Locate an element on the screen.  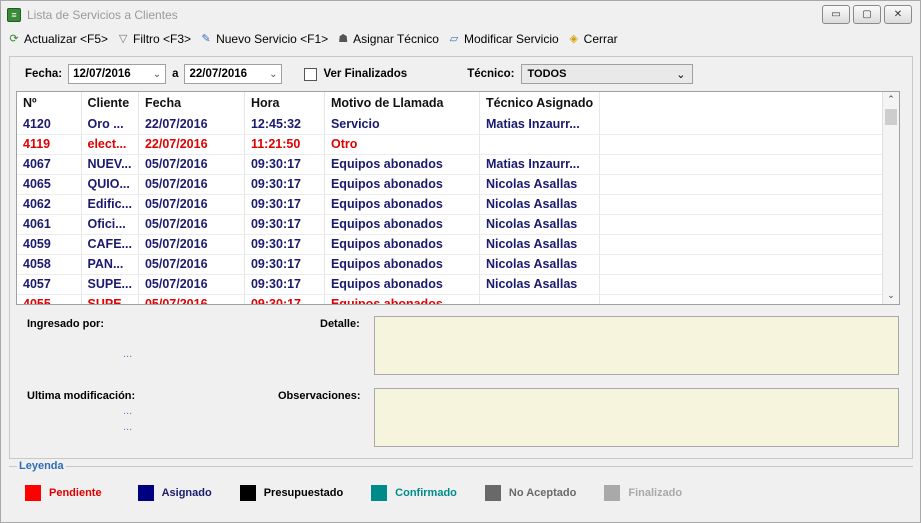
cell-fecha: 22/07/2016 is located at coordinates (191, 124).